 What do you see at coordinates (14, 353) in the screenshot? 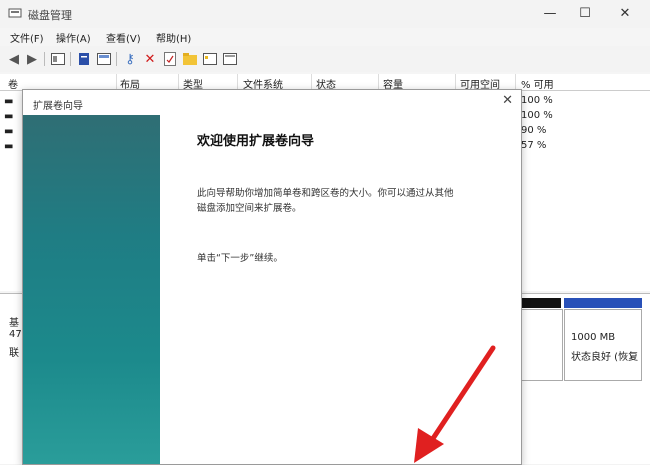
I see `disk-label-line: 联` at bounding box center [14, 353].